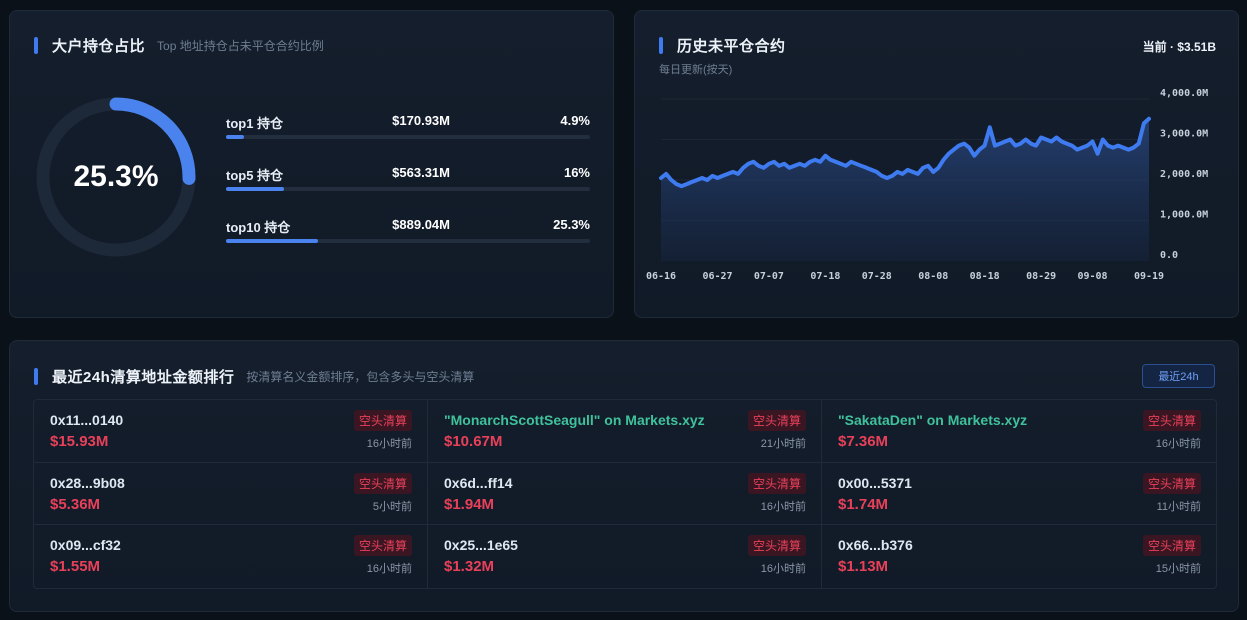 This screenshot has width=1247, height=620. Describe the element at coordinates (75, 567) in the screenshot. I see `liq-amount: $1.55M` at that location.